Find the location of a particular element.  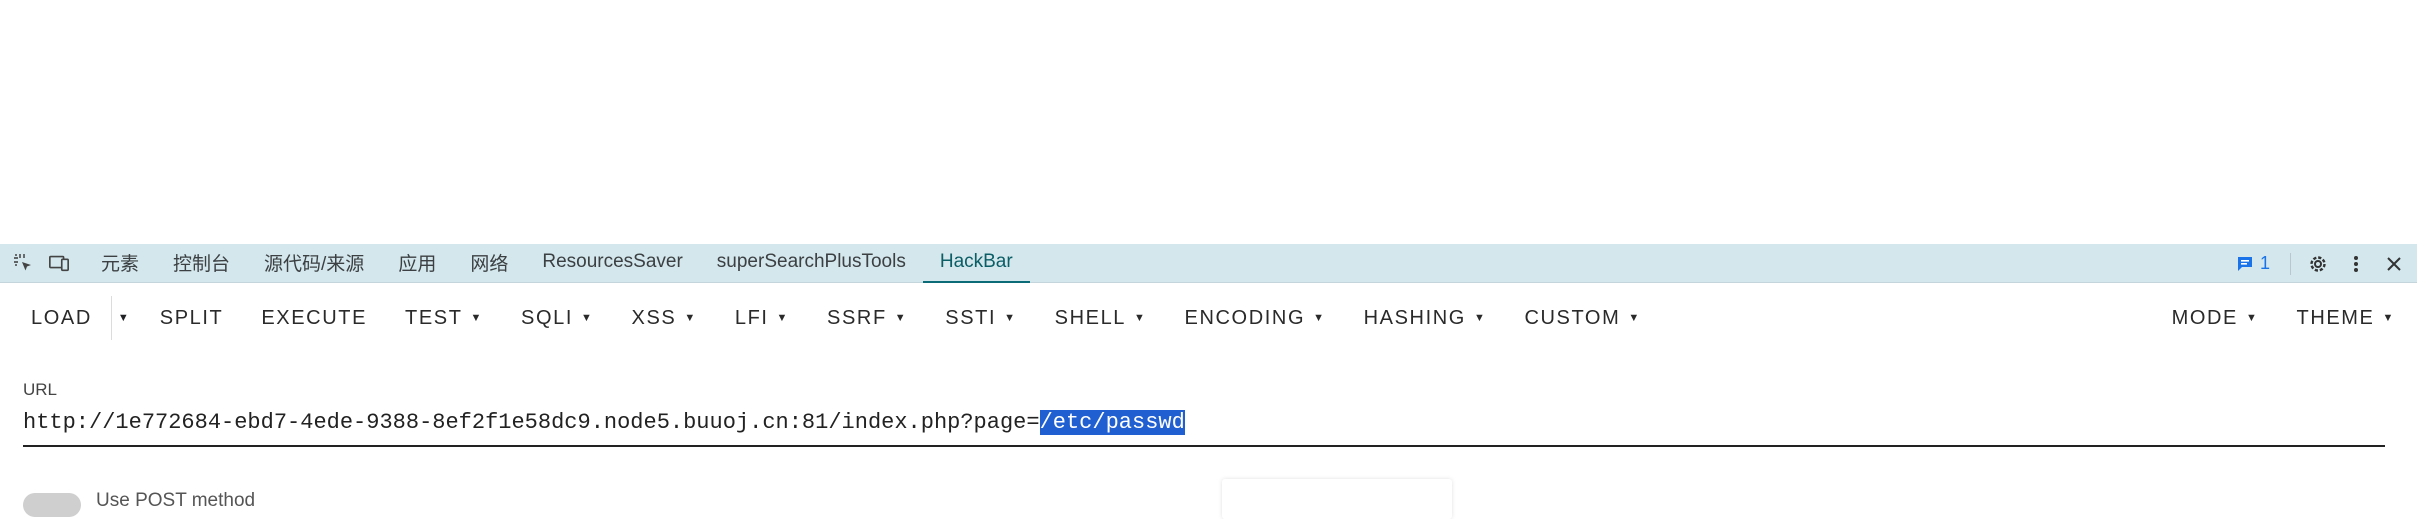

devtools-right-controls: 1 is located at coordinates (2320, 263).